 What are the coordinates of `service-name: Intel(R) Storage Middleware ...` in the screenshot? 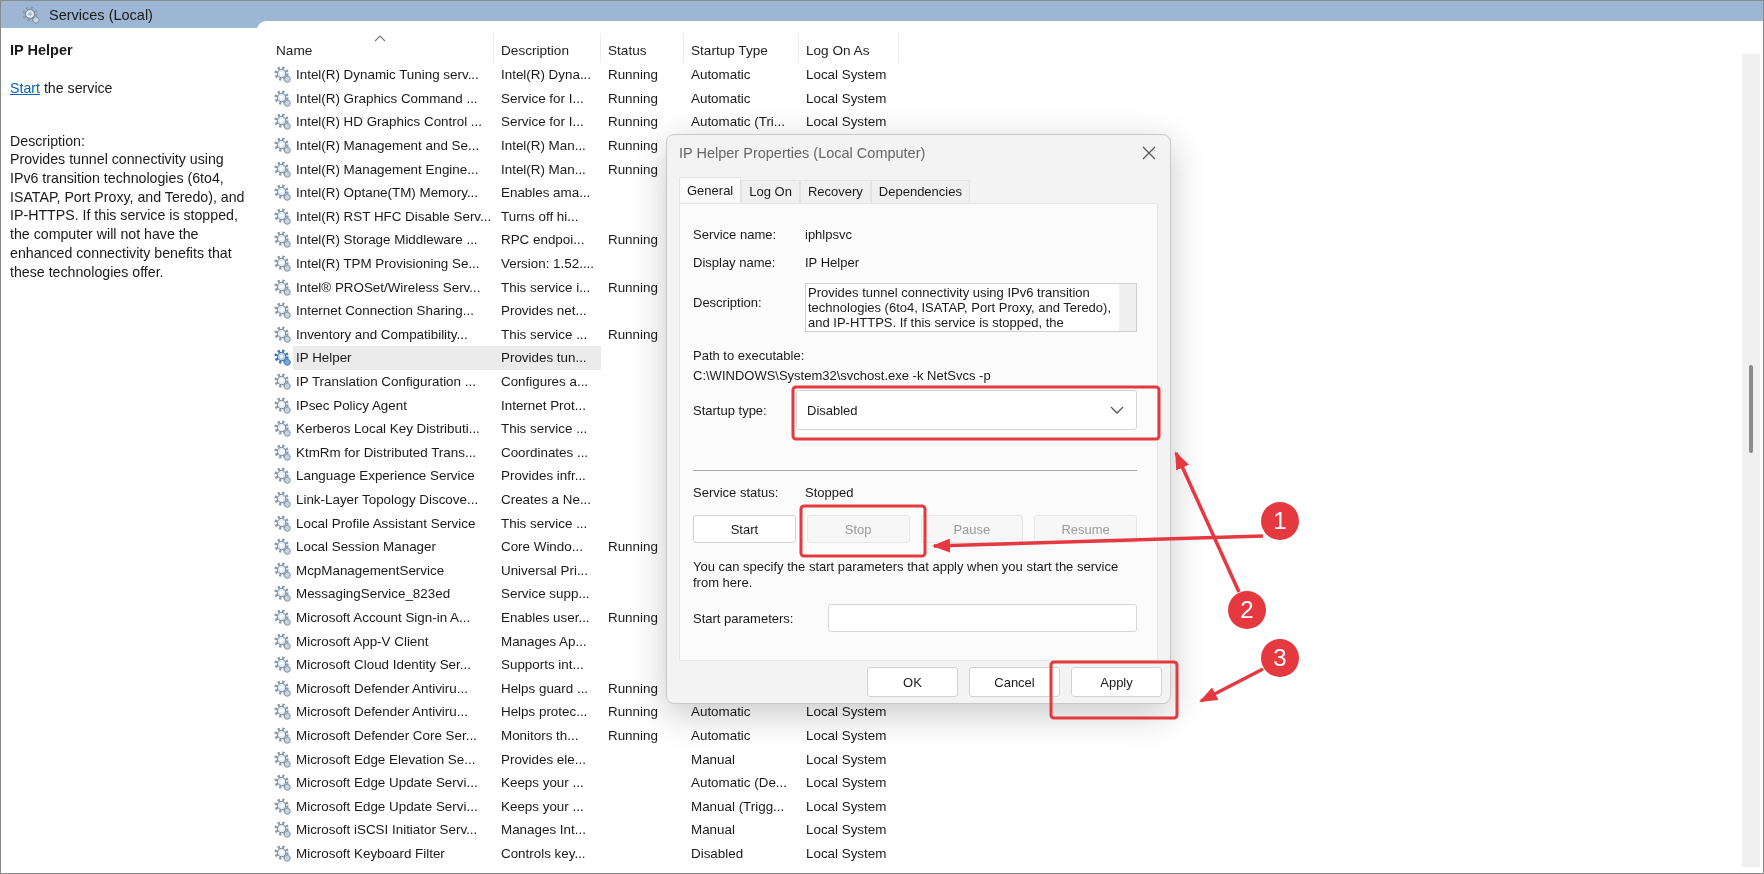 It's located at (393, 240).